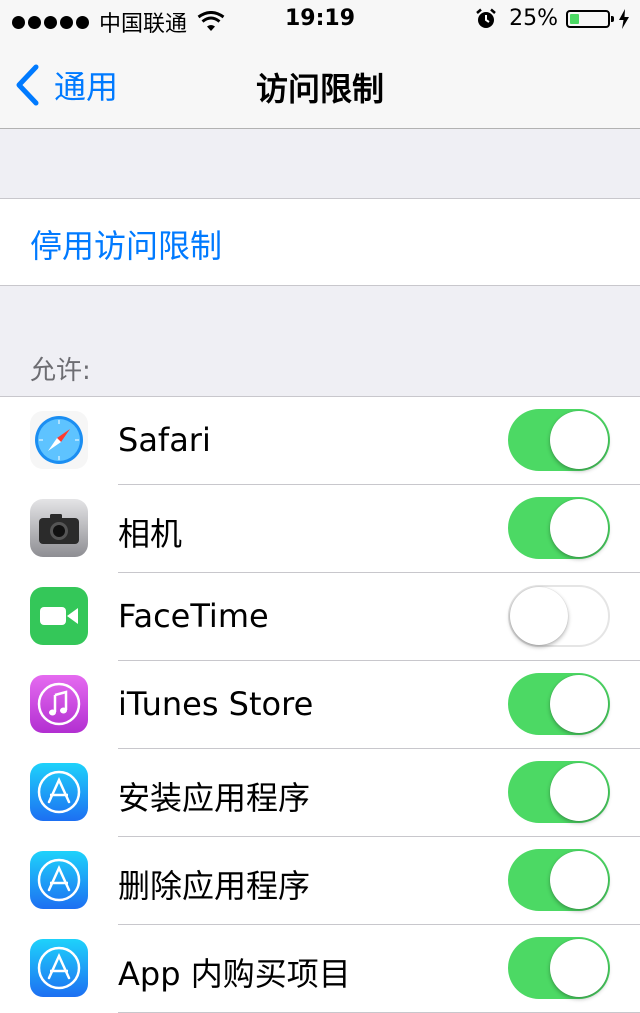  I want to click on safari-toggle, so click(559, 440).